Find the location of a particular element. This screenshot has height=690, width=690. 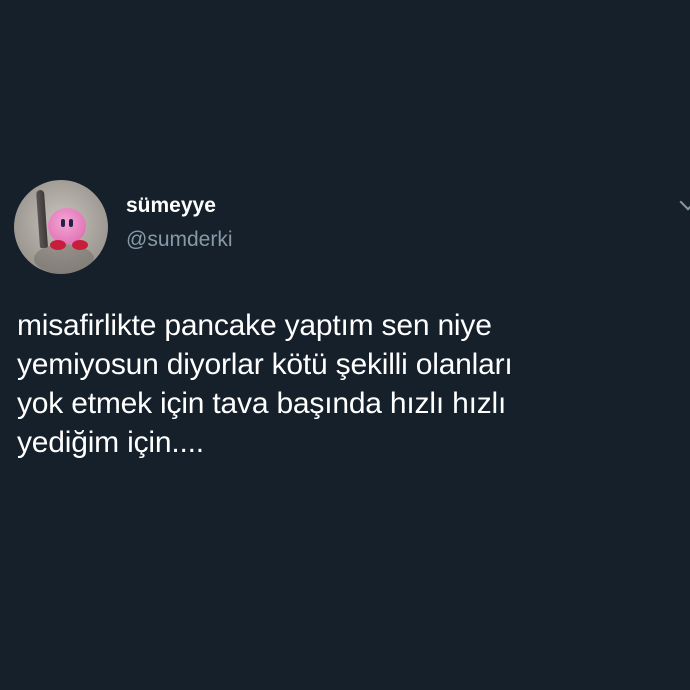

user-names: sümeyye @sumderki is located at coordinates (179, 223).